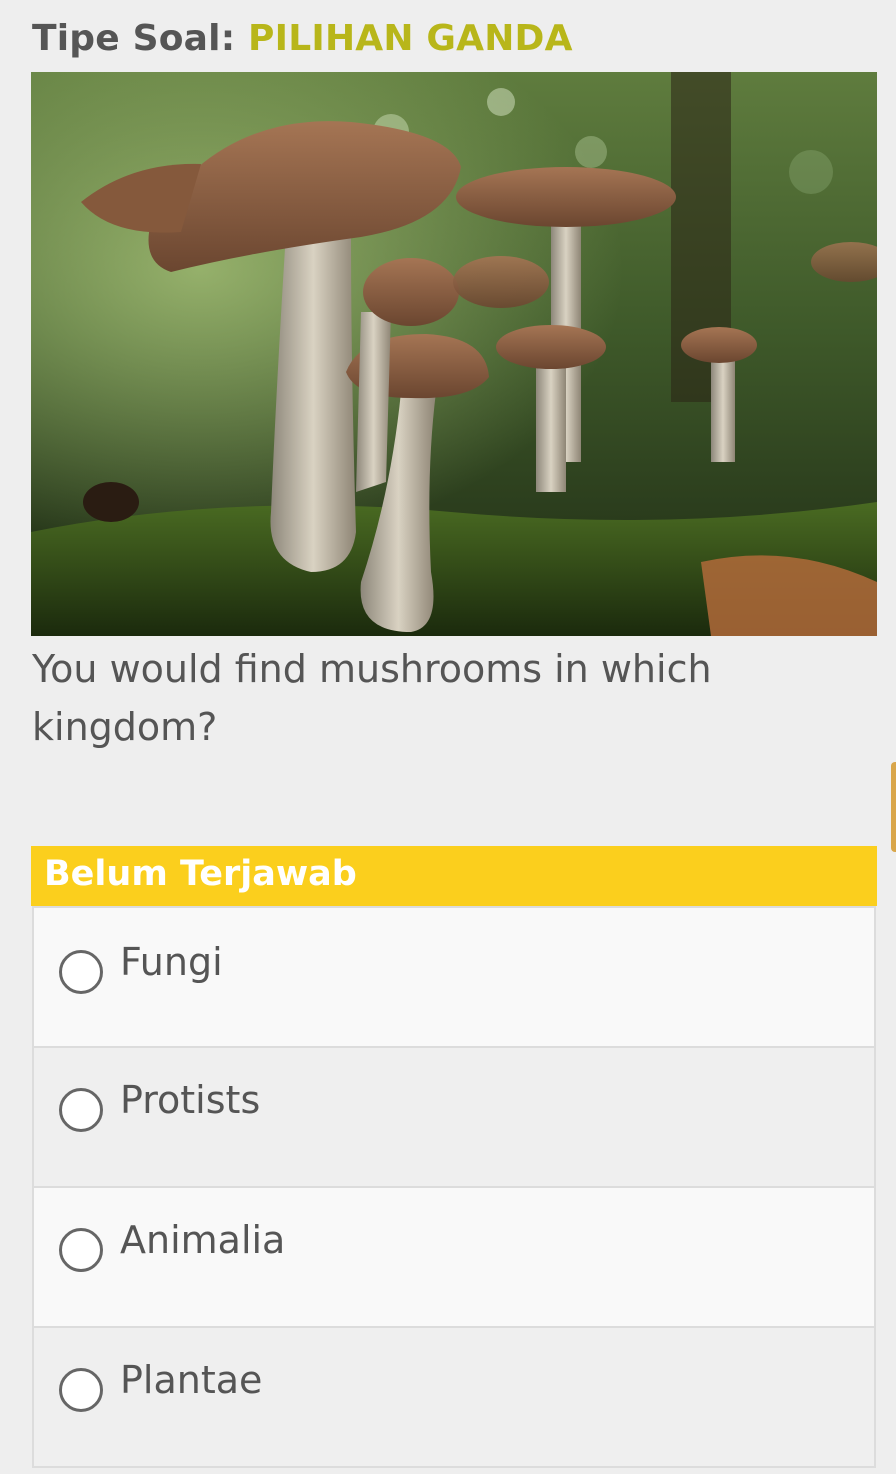 This screenshot has height=1474, width=896. I want to click on answer-option-animalia: Animalia, so click(454, 1258).